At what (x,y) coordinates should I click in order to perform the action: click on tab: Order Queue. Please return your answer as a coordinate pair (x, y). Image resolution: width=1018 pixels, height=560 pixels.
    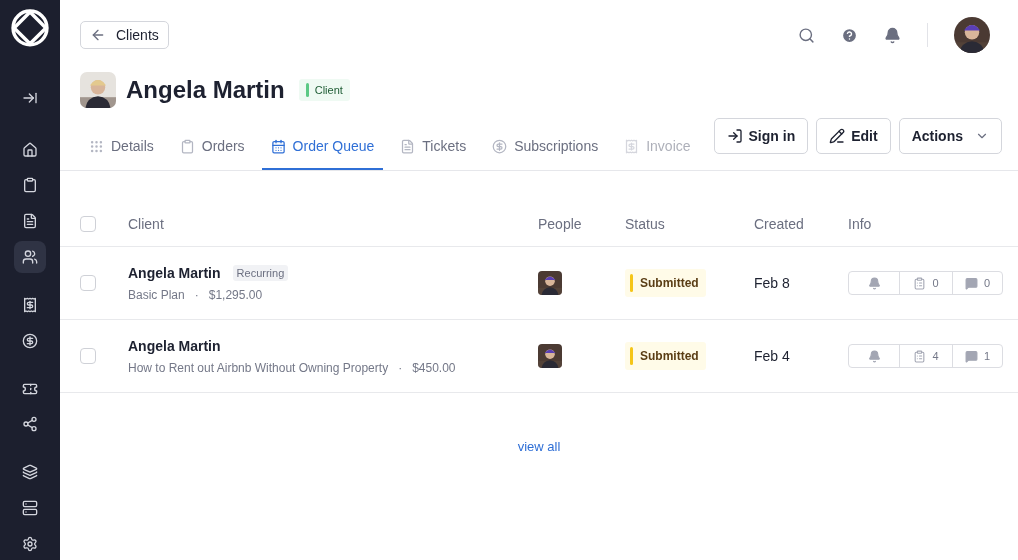
    Looking at the image, I should click on (322, 154).